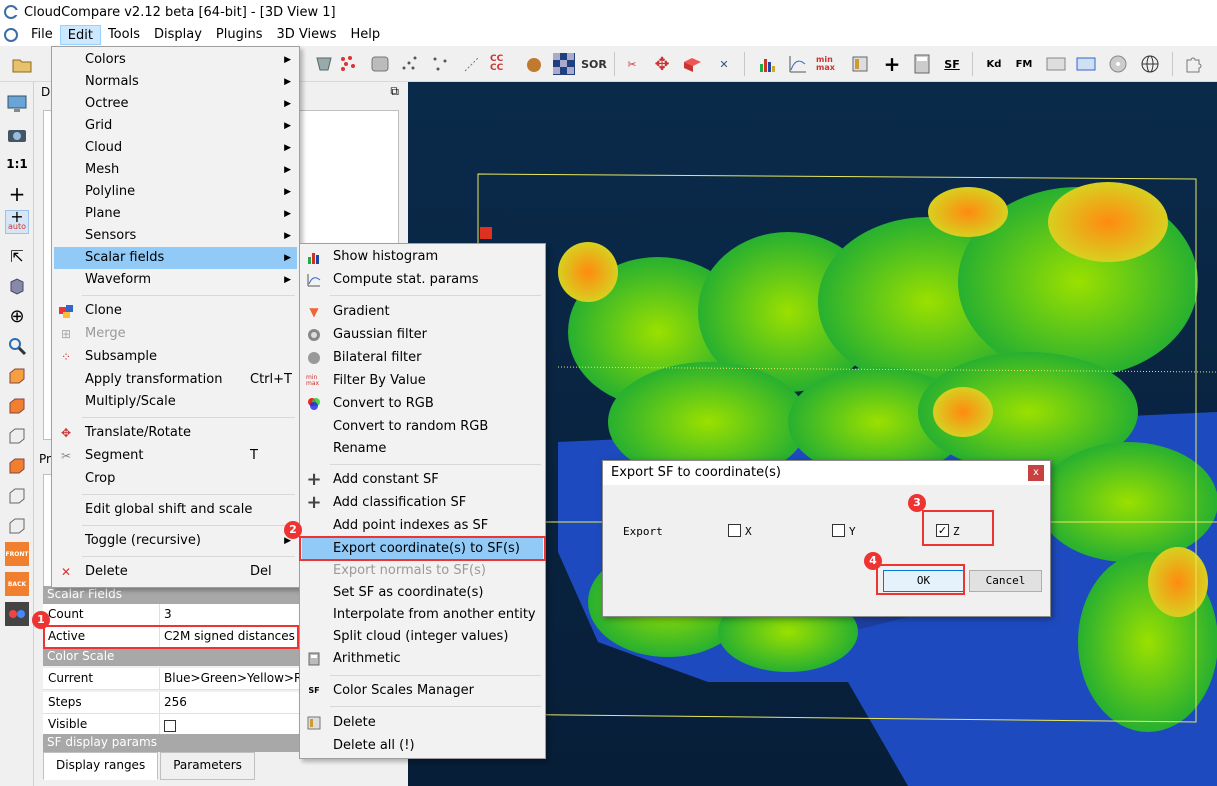 This screenshot has height=786, width=1217. What do you see at coordinates (175, 126) in the screenshot?
I see `menu-item-grid: Grid ▶` at bounding box center [175, 126].